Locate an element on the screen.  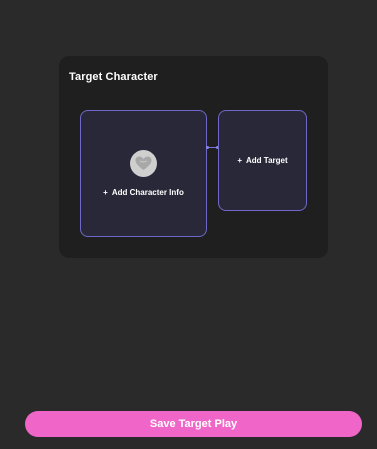
heart-avatar-icon is located at coordinates (143, 163).